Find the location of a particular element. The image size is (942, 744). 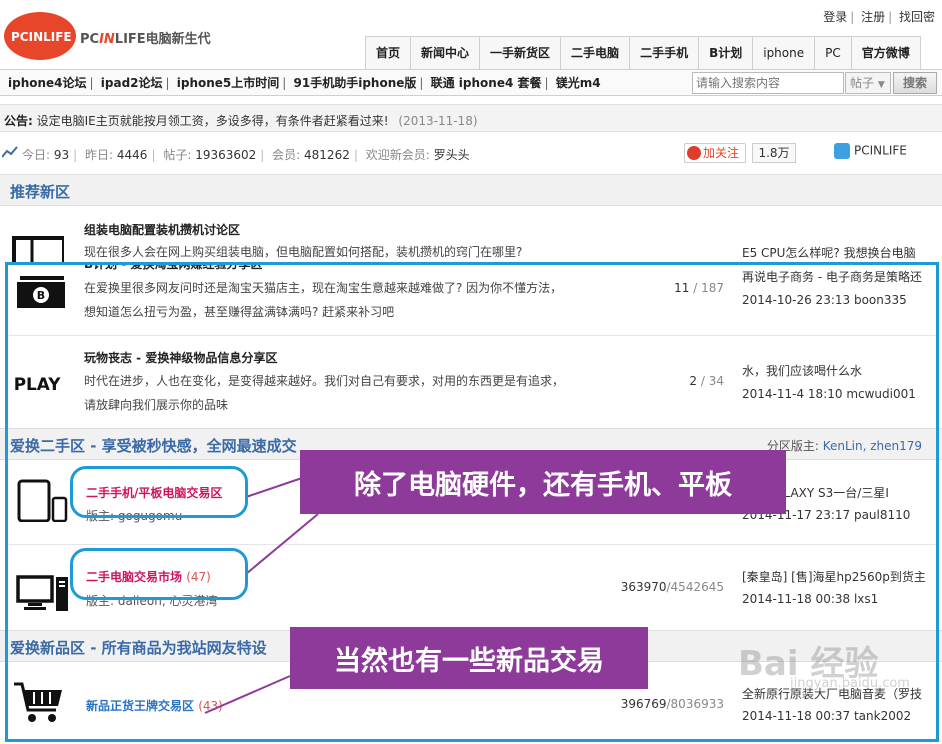

weibo-follow-button: 加关注 is located at coordinates (715, 153).